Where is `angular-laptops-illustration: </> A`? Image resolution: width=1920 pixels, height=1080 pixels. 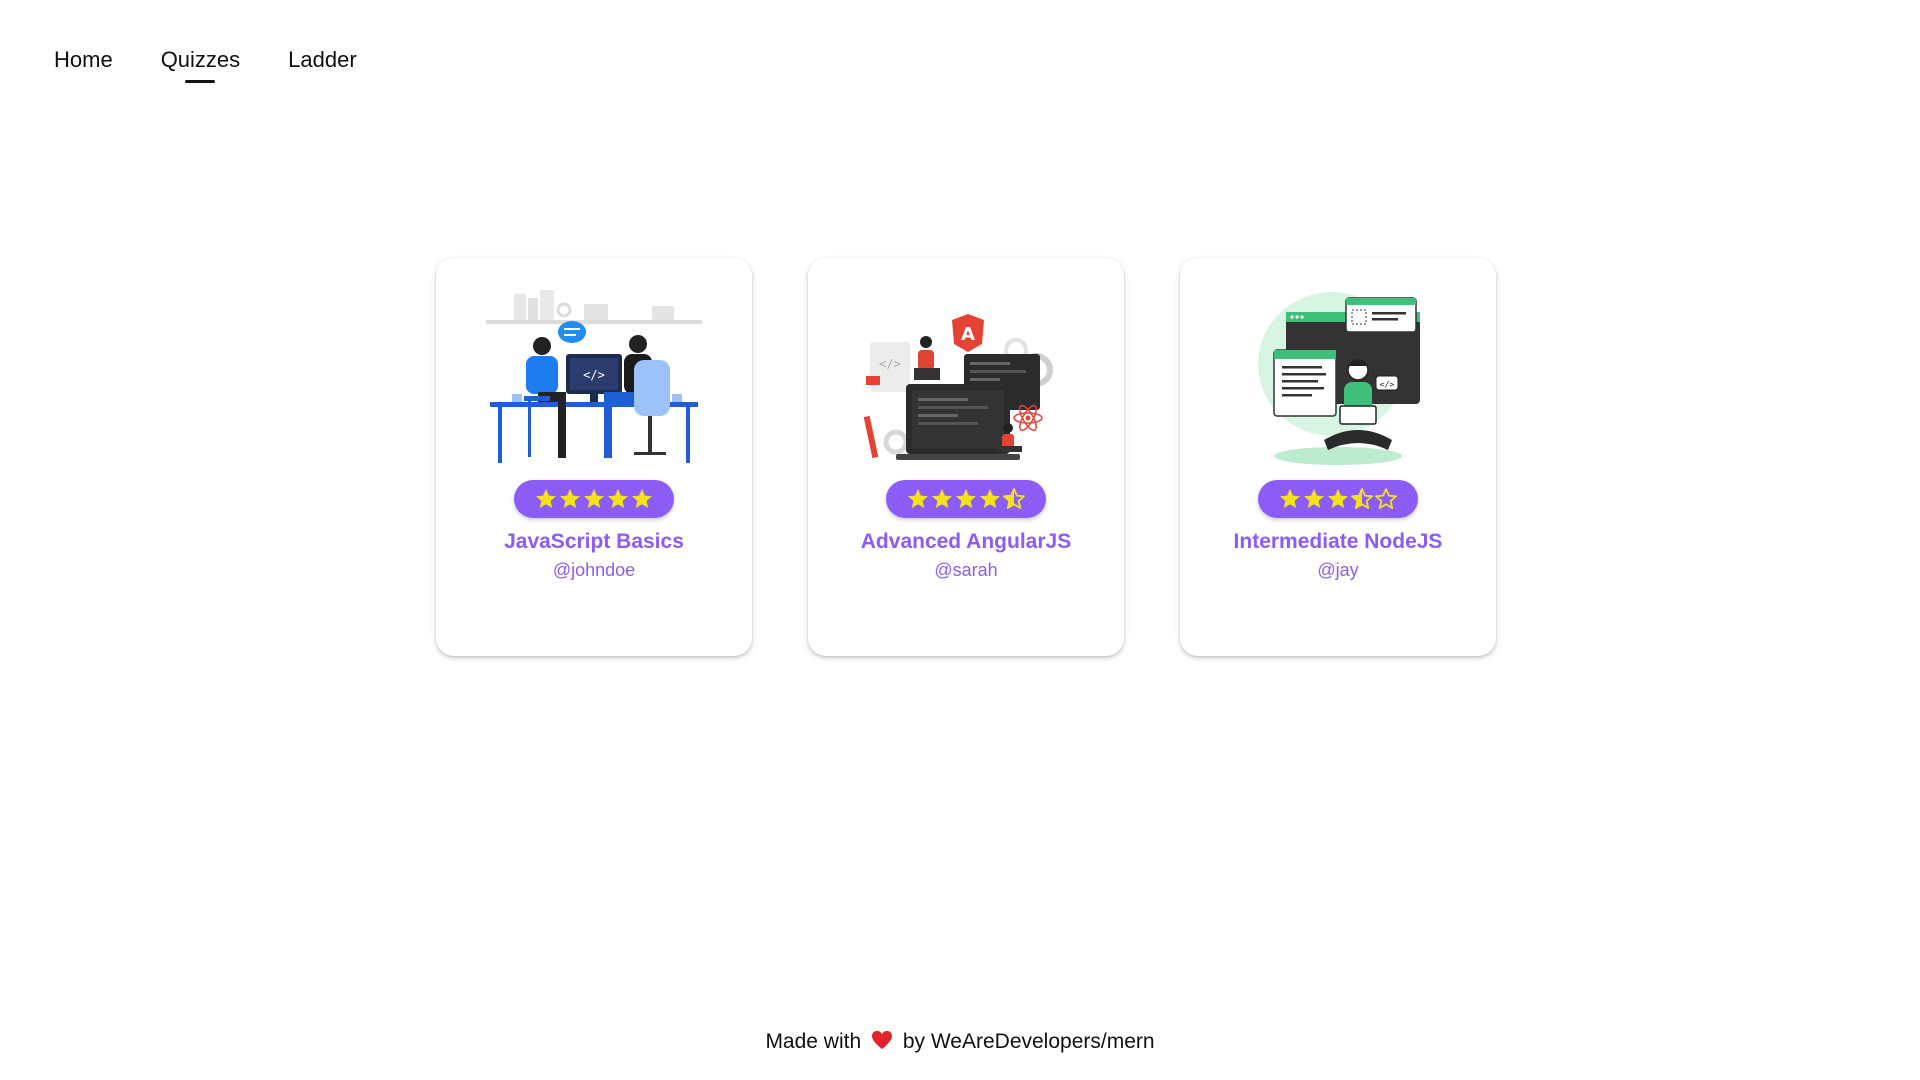
angular-laptops-illustration: </> A is located at coordinates (958, 387).